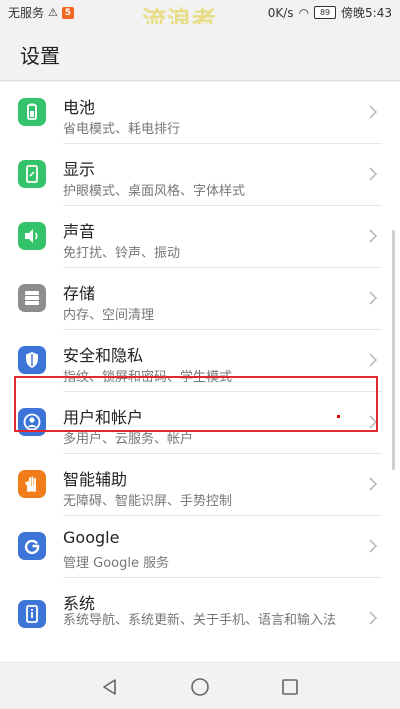 This screenshot has width=400, height=709. Describe the element at coordinates (95, 479) in the screenshot. I see `item-title: 智能辅助` at that location.